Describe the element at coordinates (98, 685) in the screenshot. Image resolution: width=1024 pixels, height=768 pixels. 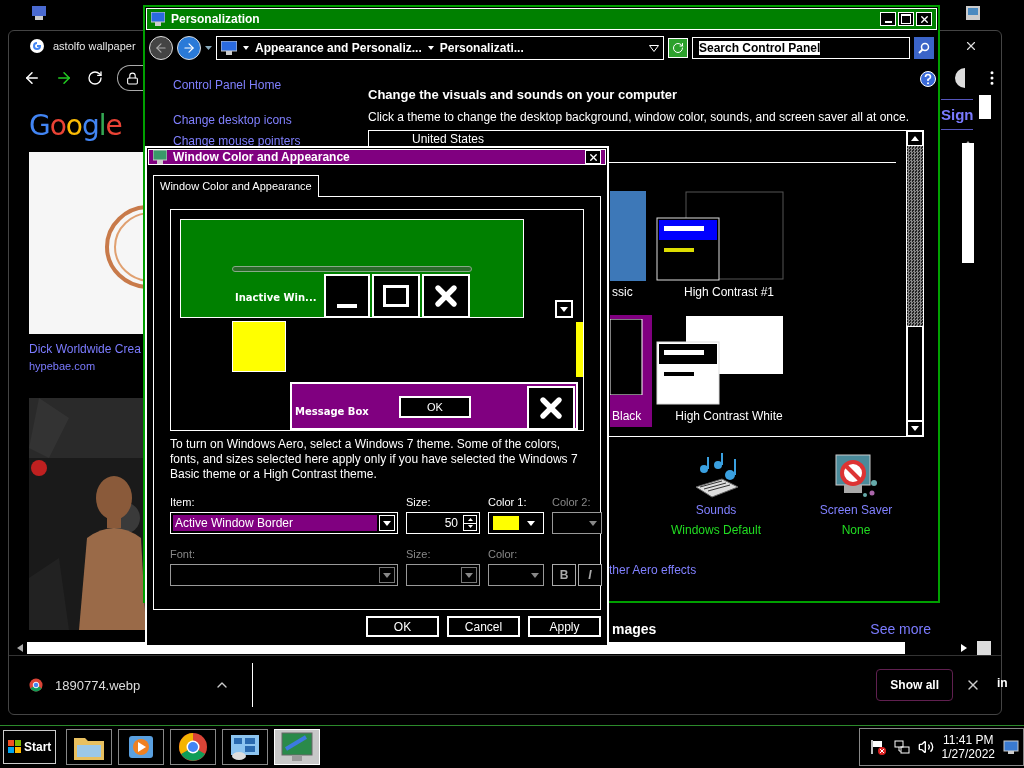
I see `download-file-name: 1890774.webp` at that location.